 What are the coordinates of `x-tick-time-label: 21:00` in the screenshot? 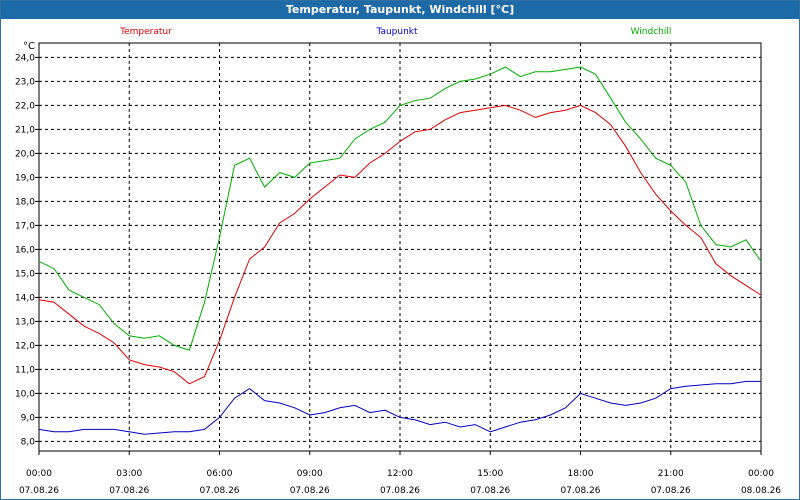 It's located at (671, 474).